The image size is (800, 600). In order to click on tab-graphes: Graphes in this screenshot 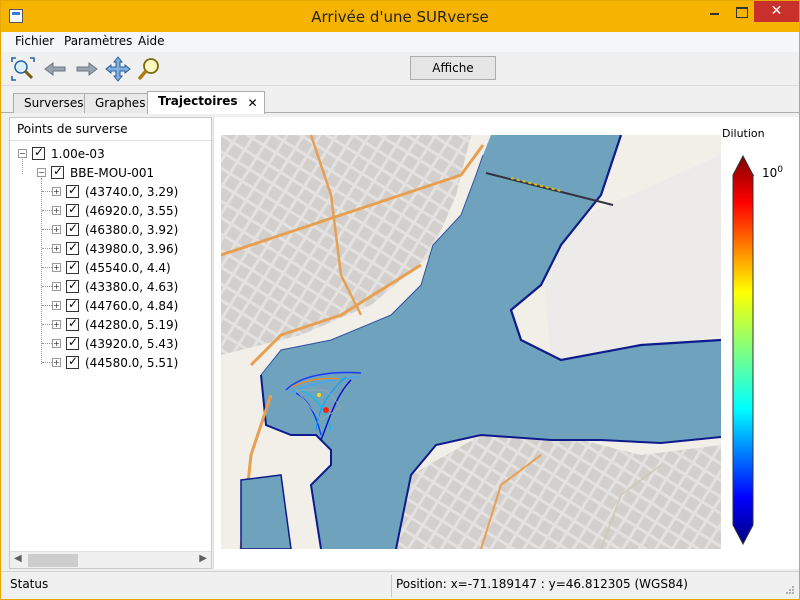, I will do `click(120, 103)`.